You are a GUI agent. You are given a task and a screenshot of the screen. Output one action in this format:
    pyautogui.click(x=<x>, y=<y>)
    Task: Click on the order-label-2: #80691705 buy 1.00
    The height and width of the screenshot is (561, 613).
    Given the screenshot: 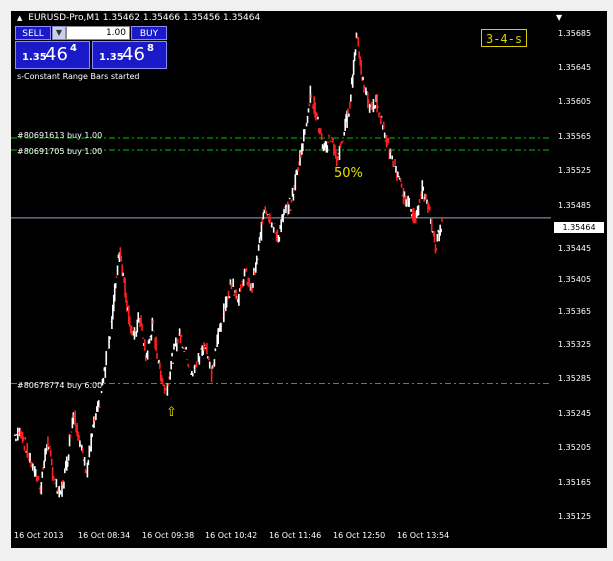 What is the action you would take?
    pyautogui.click(x=59, y=151)
    